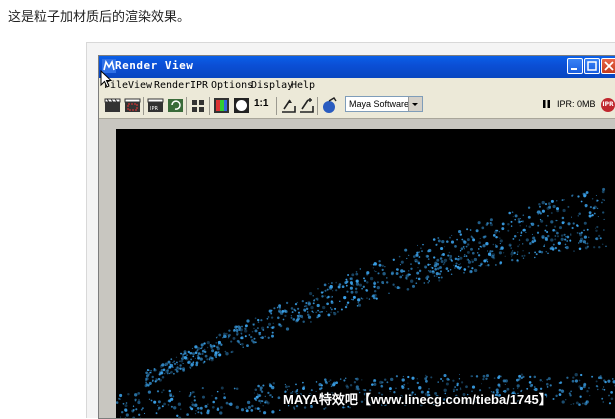 This screenshot has height=419, width=615. What do you see at coordinates (107, 80) in the screenshot?
I see `mouse-cursor-icon` at bounding box center [107, 80].